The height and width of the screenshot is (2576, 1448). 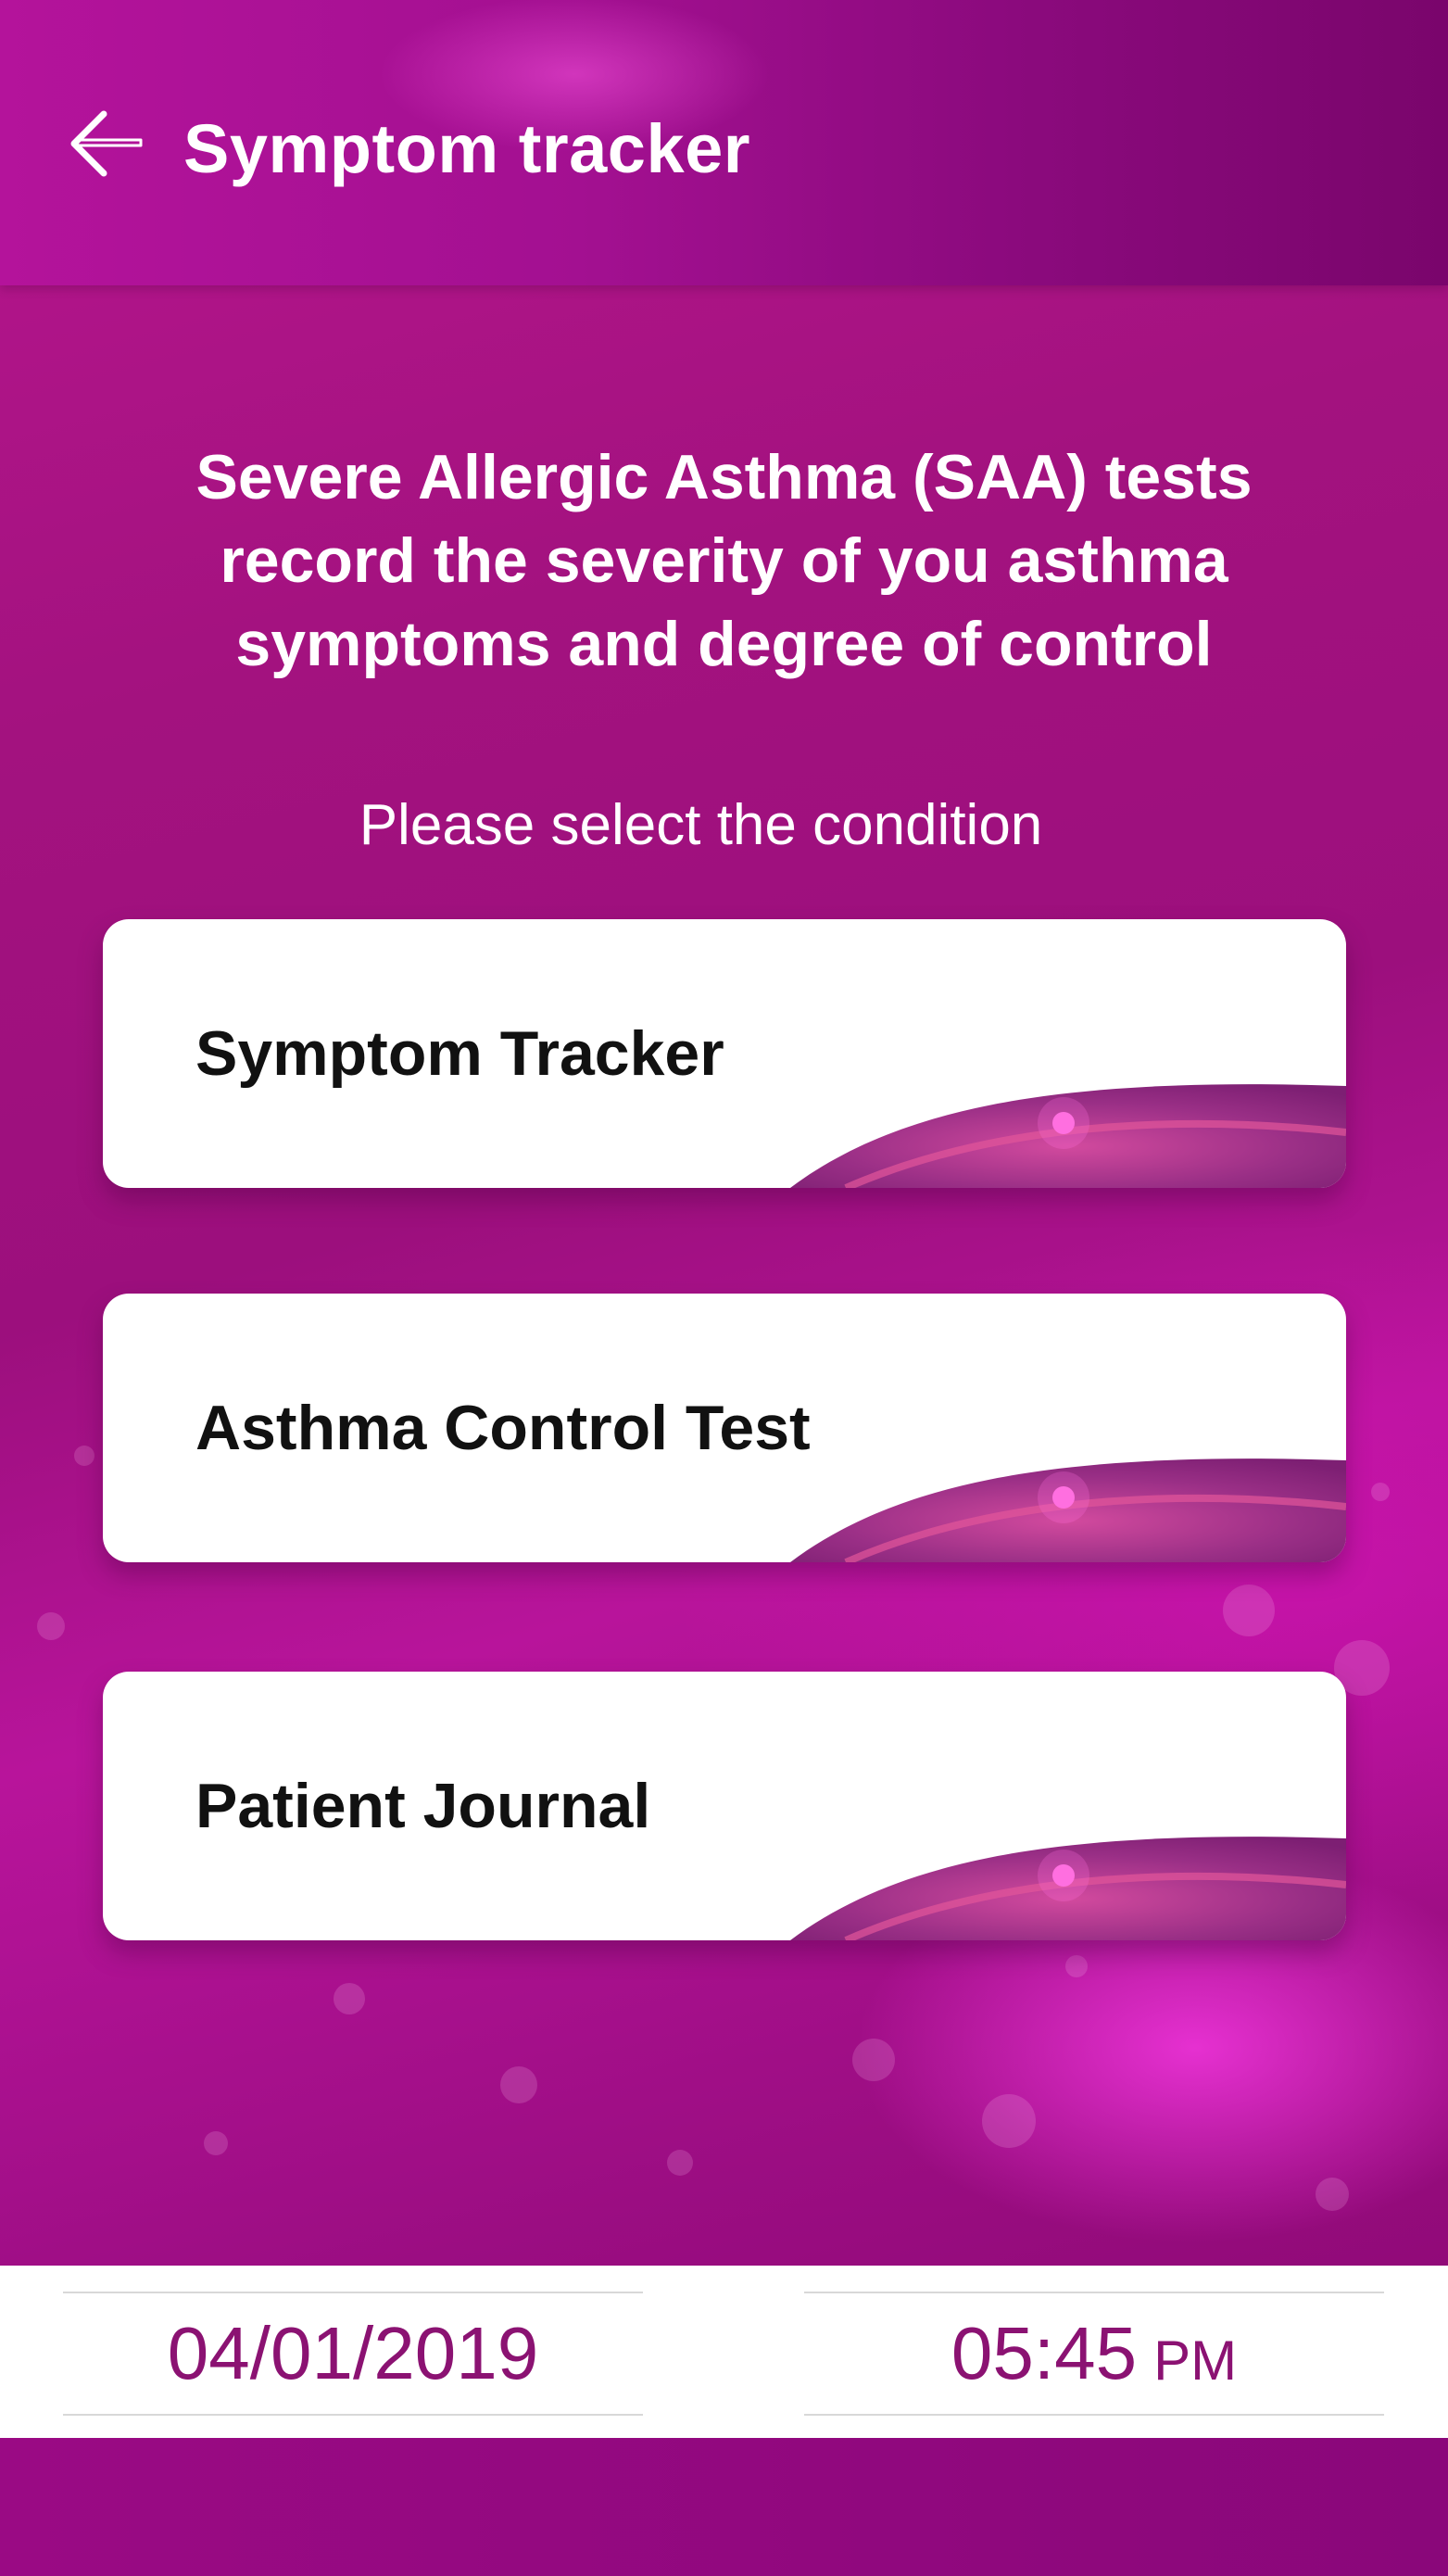 I want to click on date-field: 04/01/2019, so click(x=353, y=2354).